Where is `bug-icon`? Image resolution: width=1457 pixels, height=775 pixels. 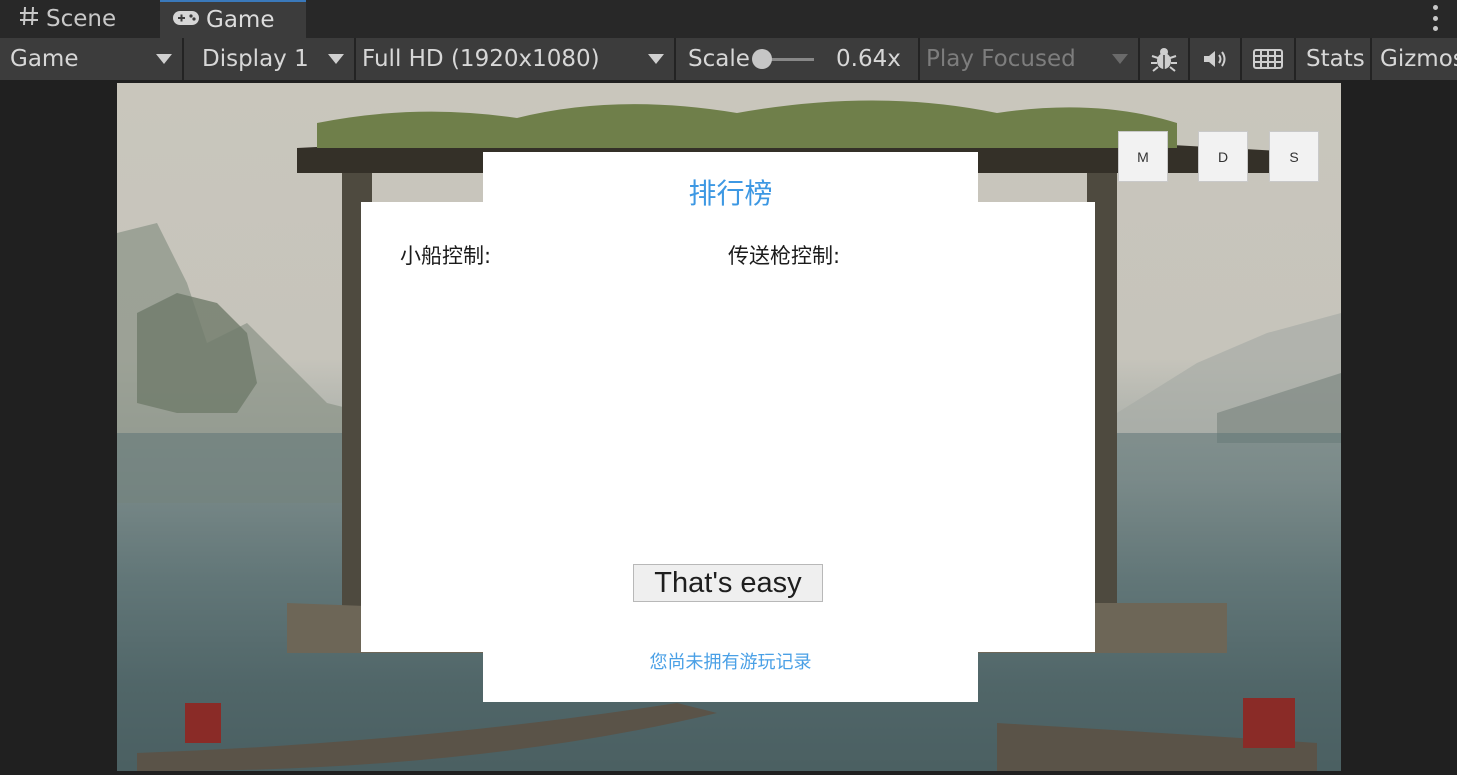 bug-icon is located at coordinates (1165, 59).